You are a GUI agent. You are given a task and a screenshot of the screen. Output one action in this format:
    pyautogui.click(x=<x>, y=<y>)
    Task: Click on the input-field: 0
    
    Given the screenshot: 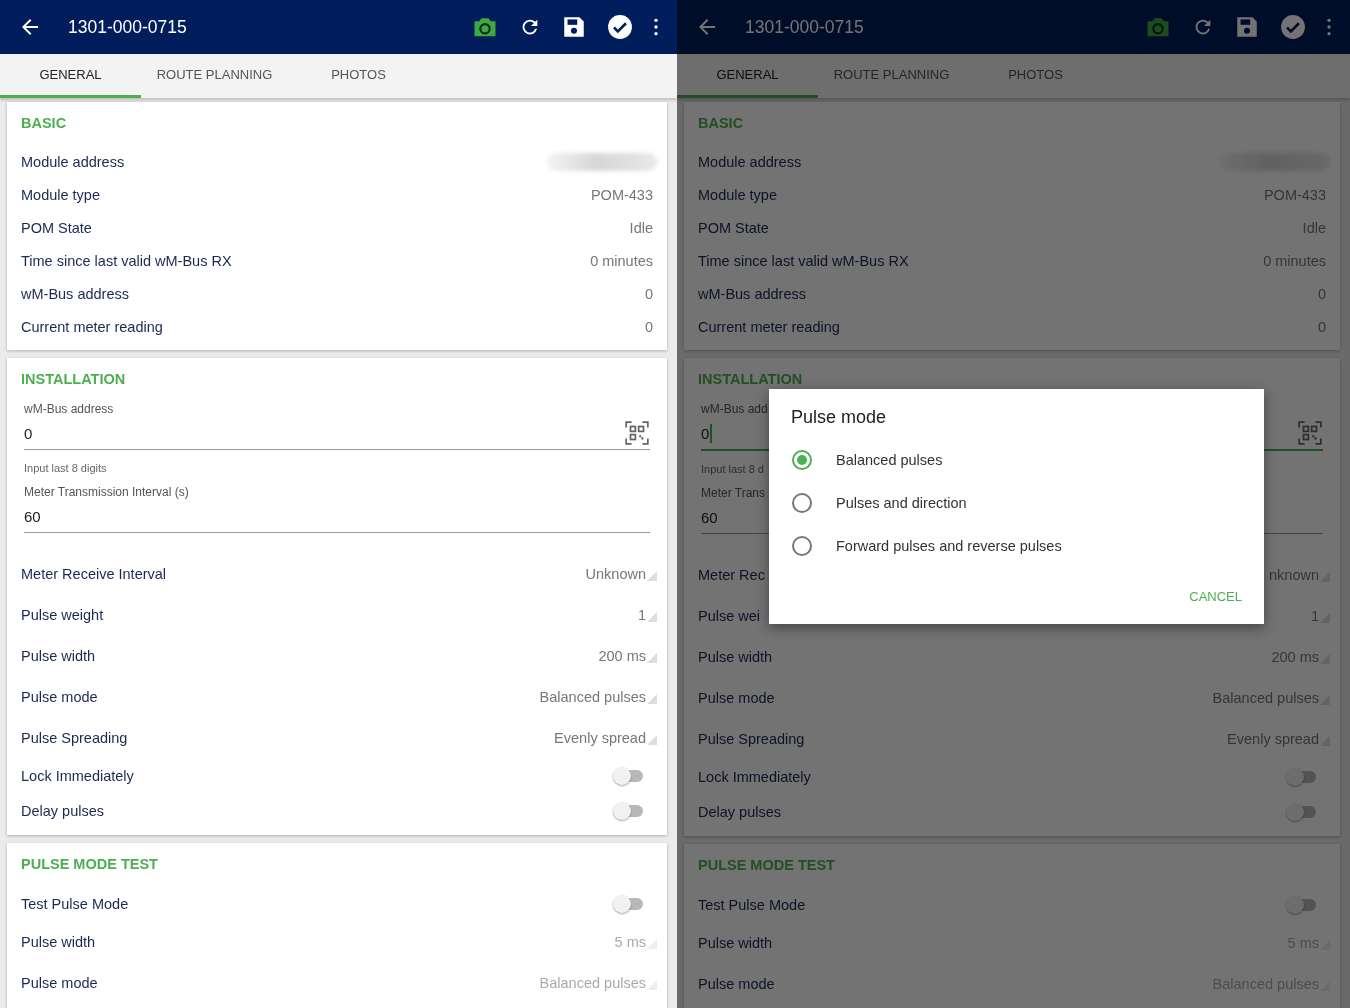 What is the action you would take?
    pyautogui.click(x=337, y=433)
    